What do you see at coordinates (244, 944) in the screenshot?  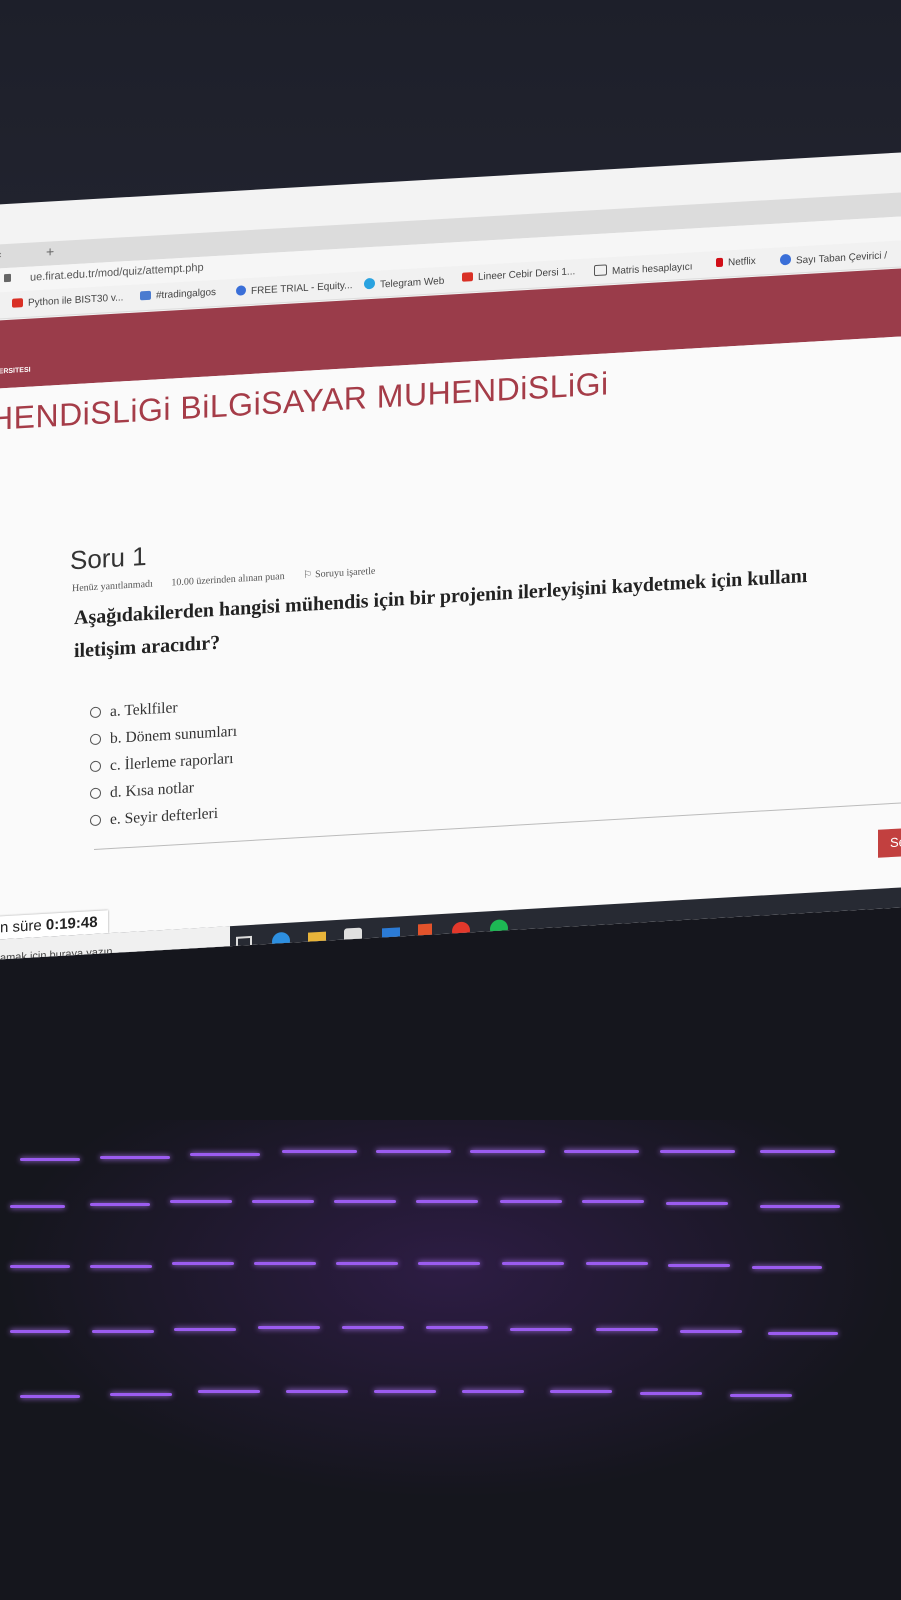 I see `task-view-icon` at bounding box center [244, 944].